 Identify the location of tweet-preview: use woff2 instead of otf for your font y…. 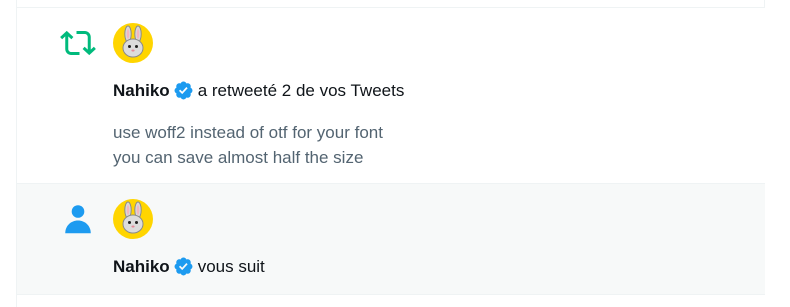
(248, 145).